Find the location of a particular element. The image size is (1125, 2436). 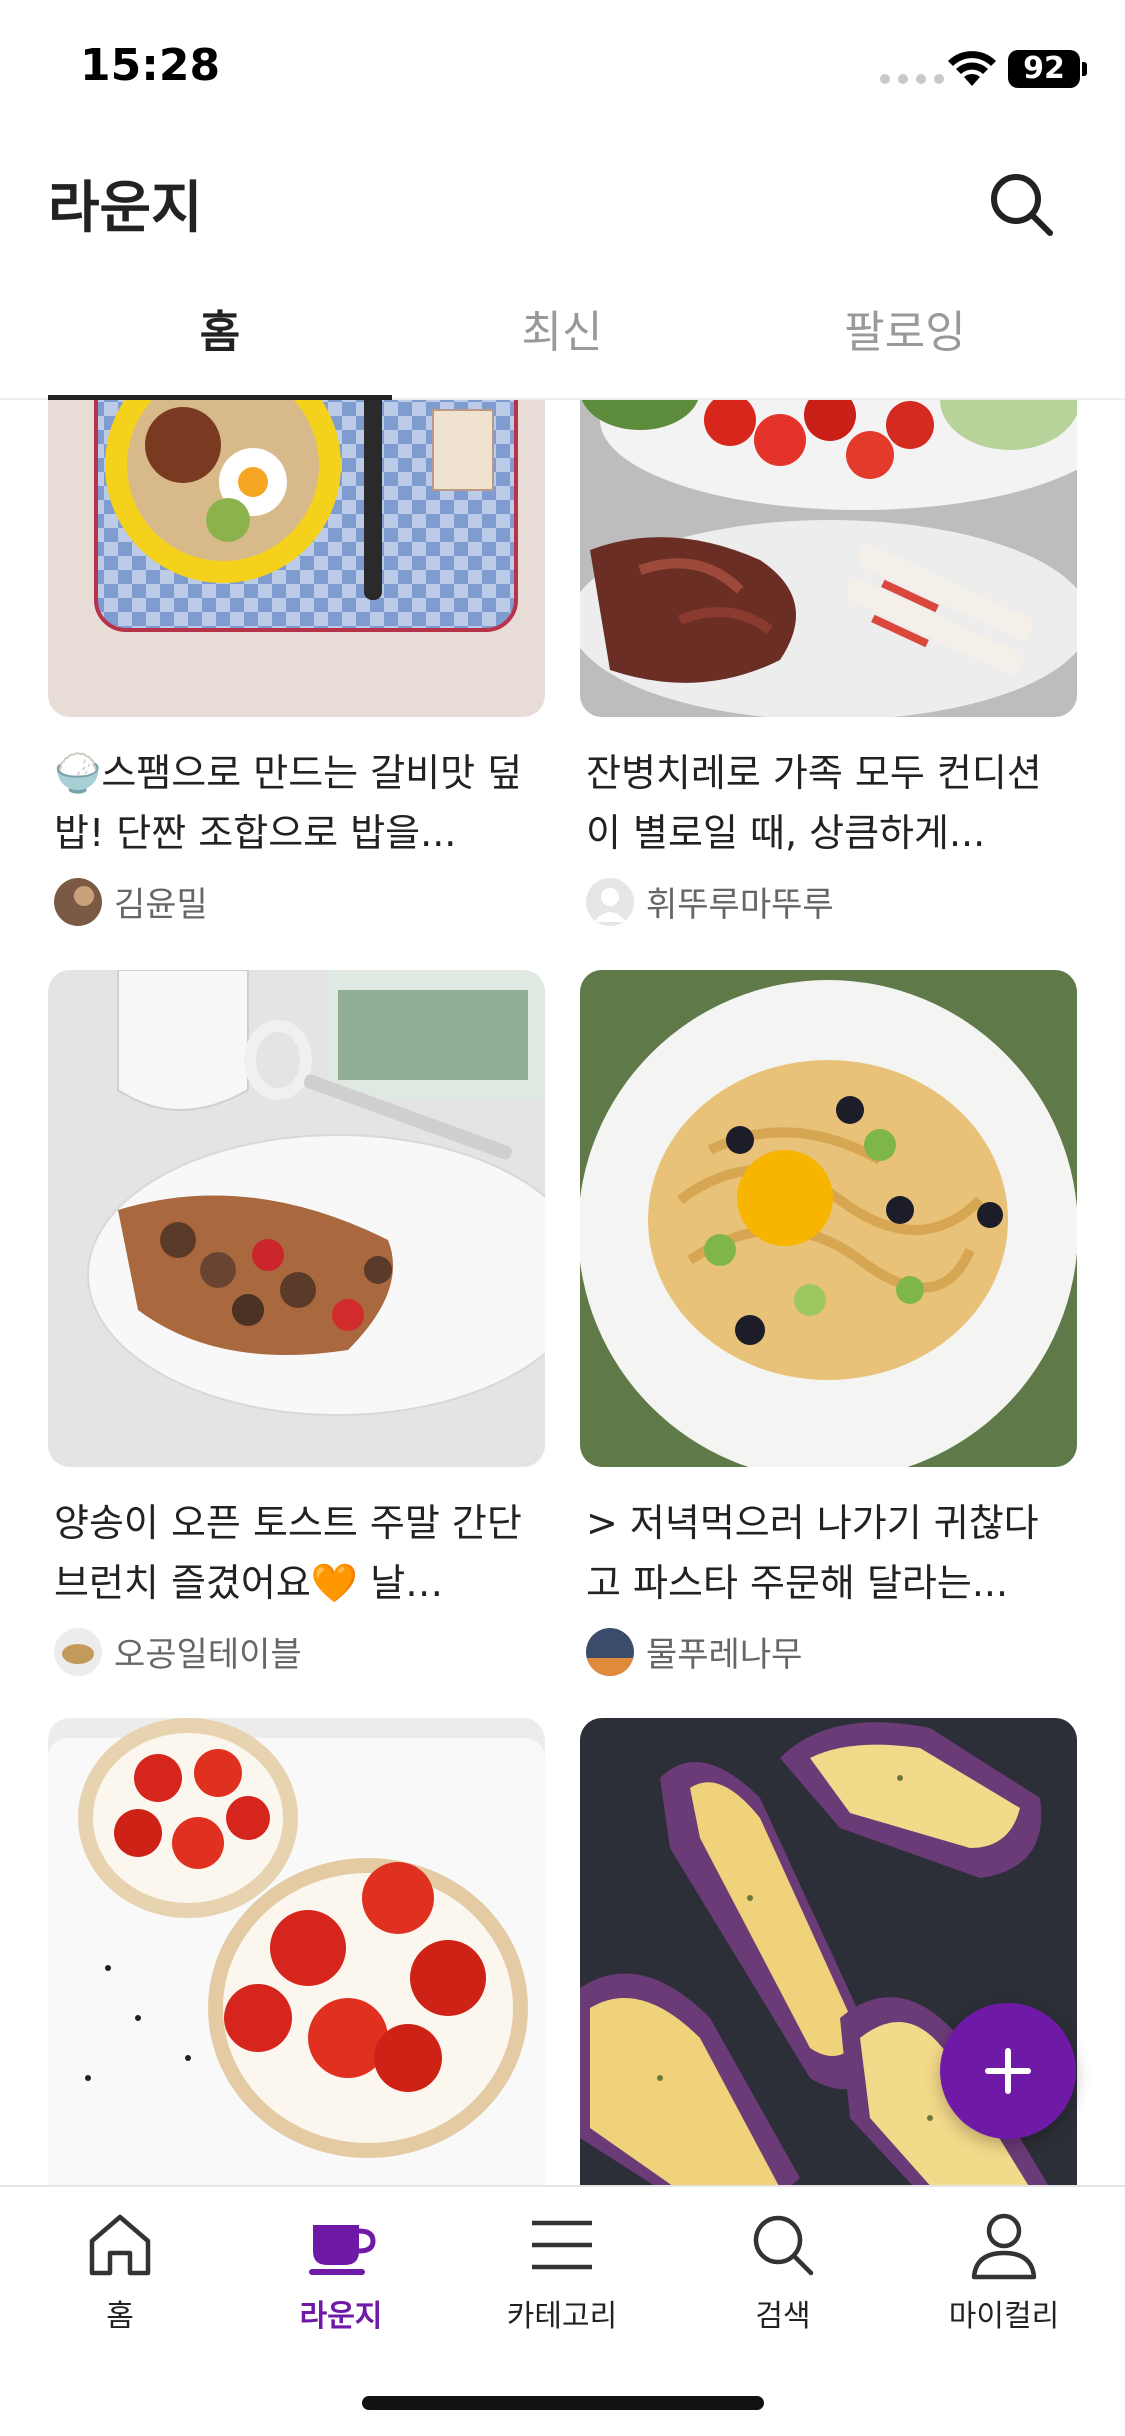

feed-card: 양송이 오픈 토스트 주말 간단 브런치 즐겼어요🧡 날… 오공일테이블 is located at coordinates (296, 1323).